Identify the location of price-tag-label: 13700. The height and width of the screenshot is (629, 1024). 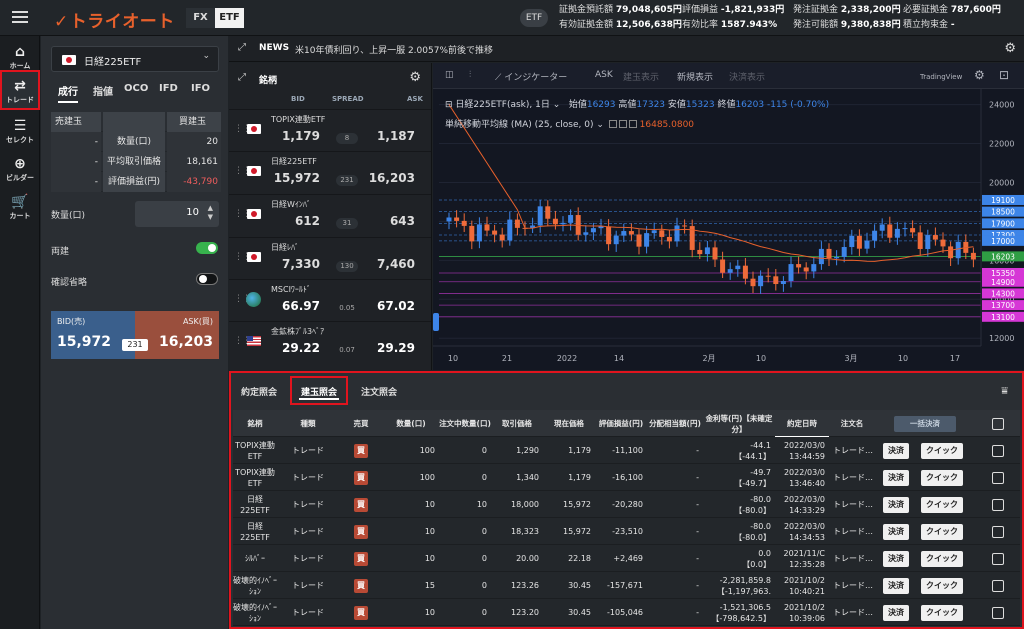
(1003, 305).